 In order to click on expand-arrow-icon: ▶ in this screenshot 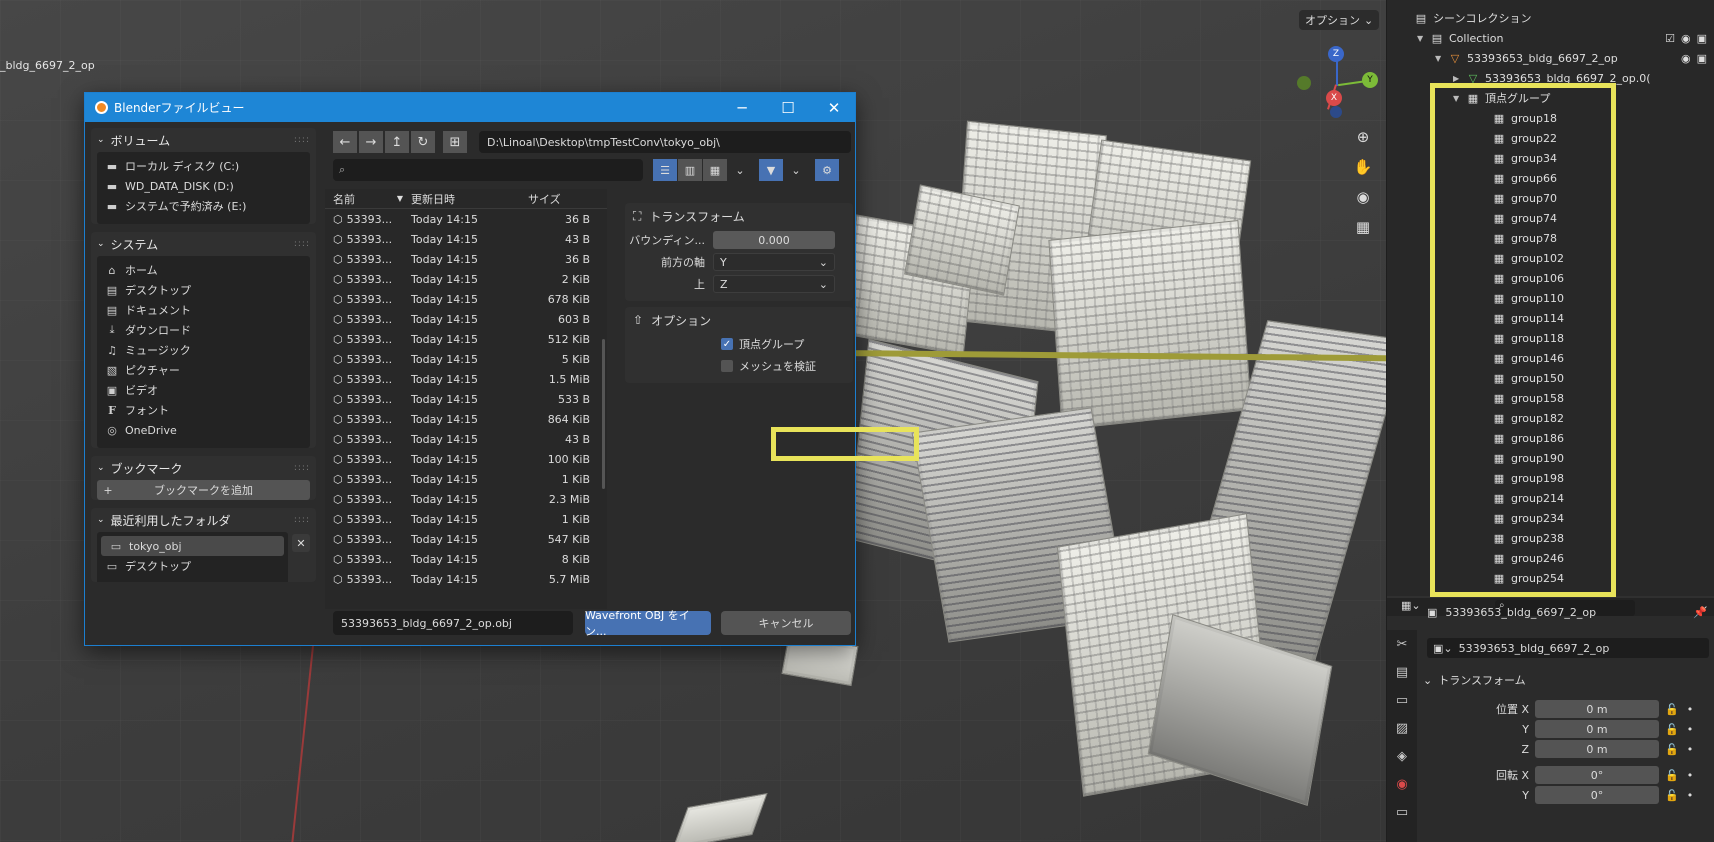, I will do `click(1459, 78)`.